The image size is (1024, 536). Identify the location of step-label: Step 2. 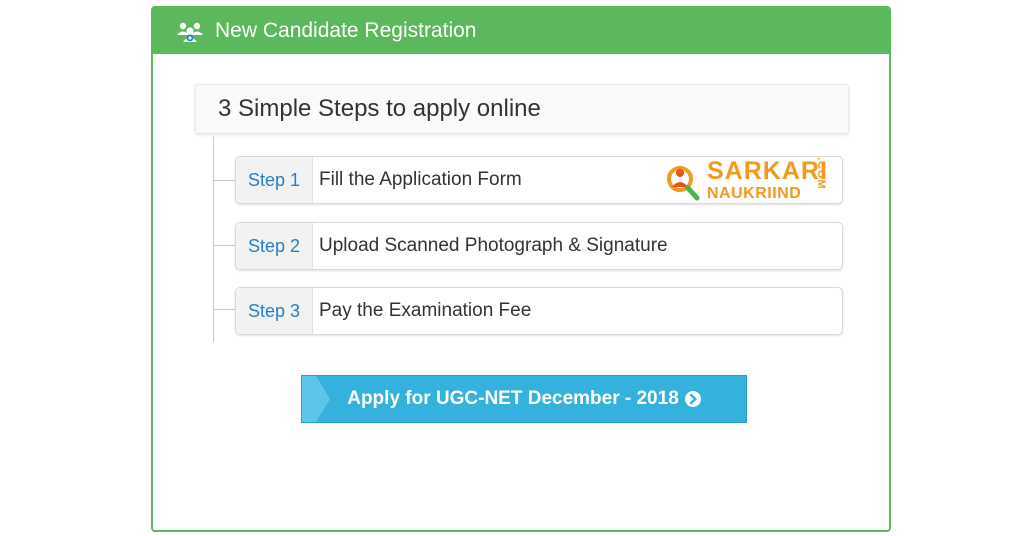
(274, 246).